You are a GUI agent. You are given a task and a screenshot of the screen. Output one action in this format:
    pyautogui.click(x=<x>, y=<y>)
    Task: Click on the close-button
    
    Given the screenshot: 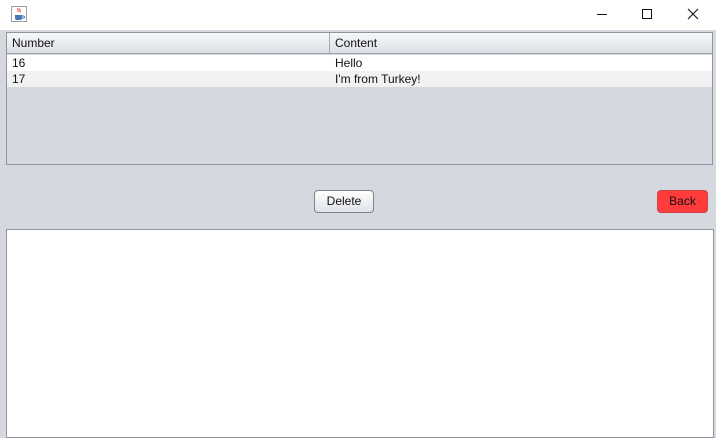 What is the action you would take?
    pyautogui.click(x=693, y=15)
    